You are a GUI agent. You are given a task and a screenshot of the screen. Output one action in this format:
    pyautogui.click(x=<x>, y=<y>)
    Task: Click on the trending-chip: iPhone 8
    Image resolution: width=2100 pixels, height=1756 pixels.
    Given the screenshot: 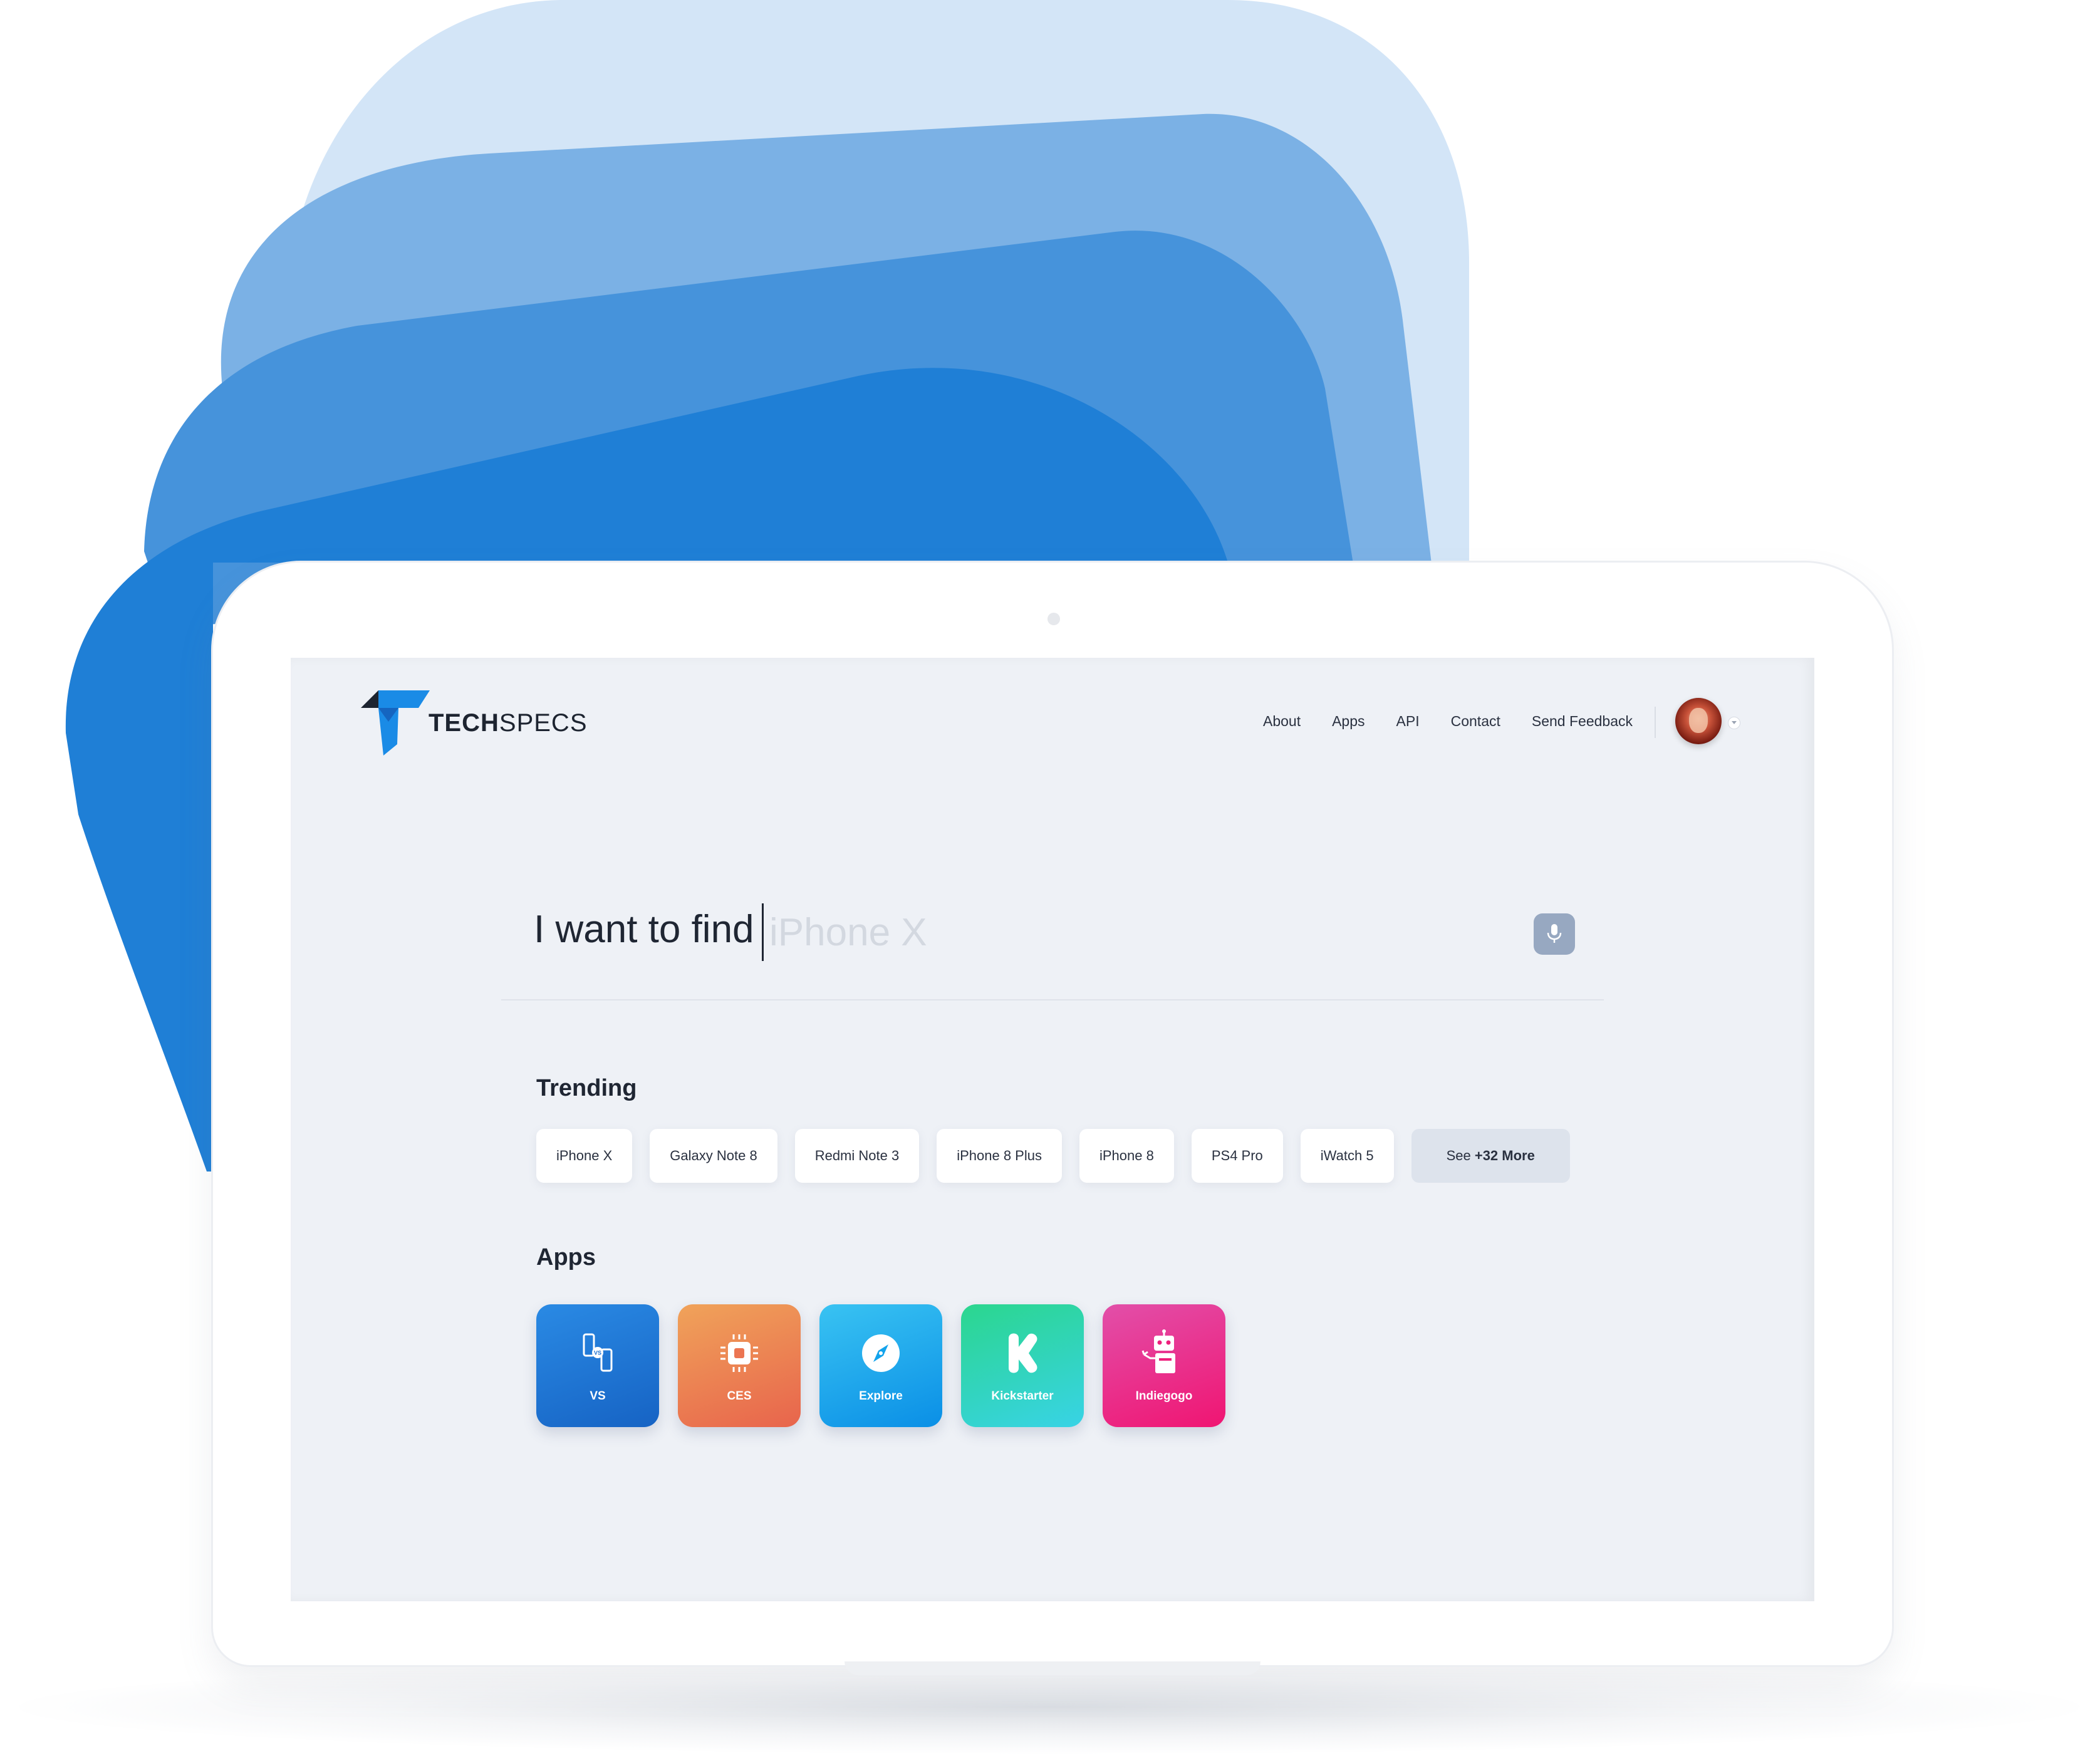 What is the action you would take?
    pyautogui.click(x=1126, y=1156)
    